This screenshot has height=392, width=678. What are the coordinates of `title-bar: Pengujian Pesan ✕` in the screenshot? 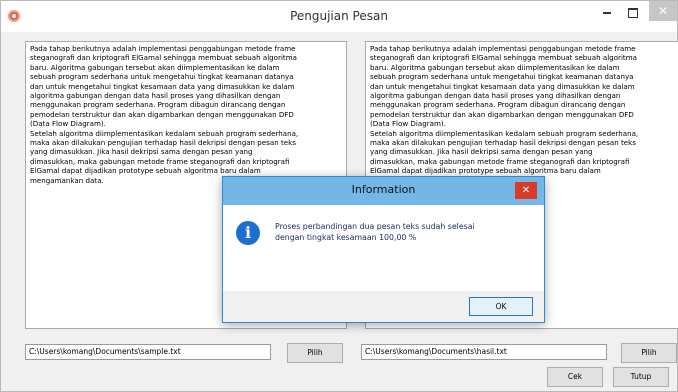 It's located at (339, 16).